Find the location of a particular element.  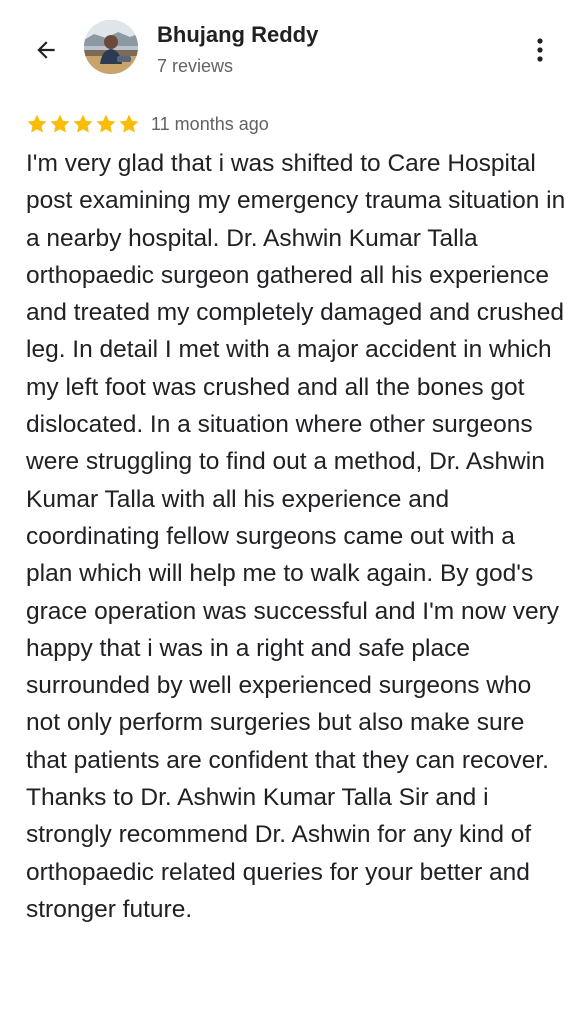

rating-row: 11 months ago is located at coordinates (147, 124).